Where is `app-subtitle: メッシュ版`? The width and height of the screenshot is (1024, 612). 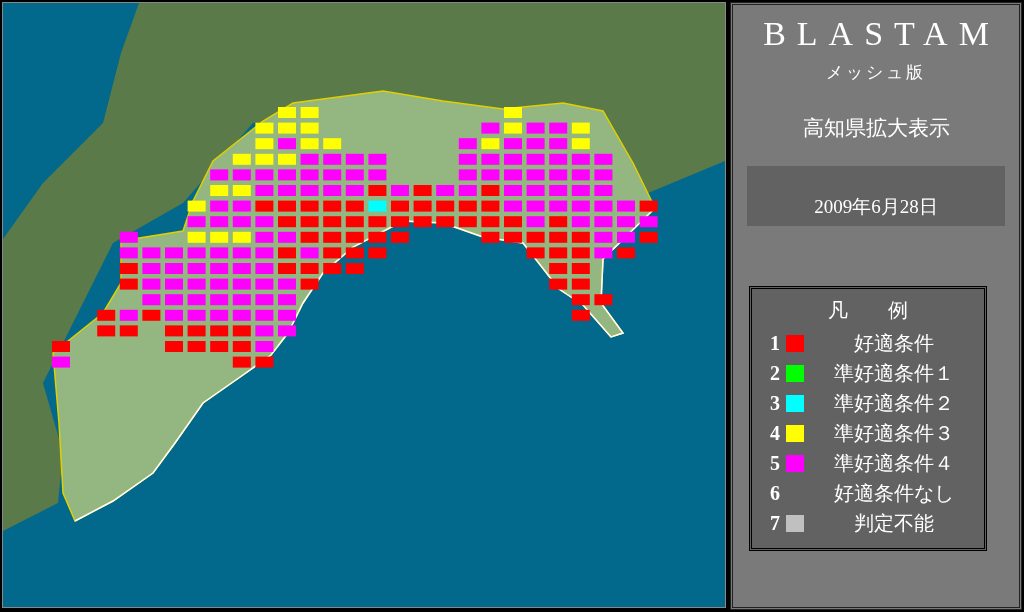
app-subtitle: メッシュ版 is located at coordinates (876, 73).